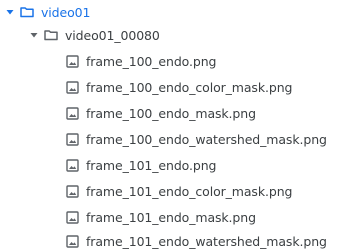 The image size is (361, 252). Describe the element at coordinates (66, 12) in the screenshot. I see `folder-label: video01` at that location.